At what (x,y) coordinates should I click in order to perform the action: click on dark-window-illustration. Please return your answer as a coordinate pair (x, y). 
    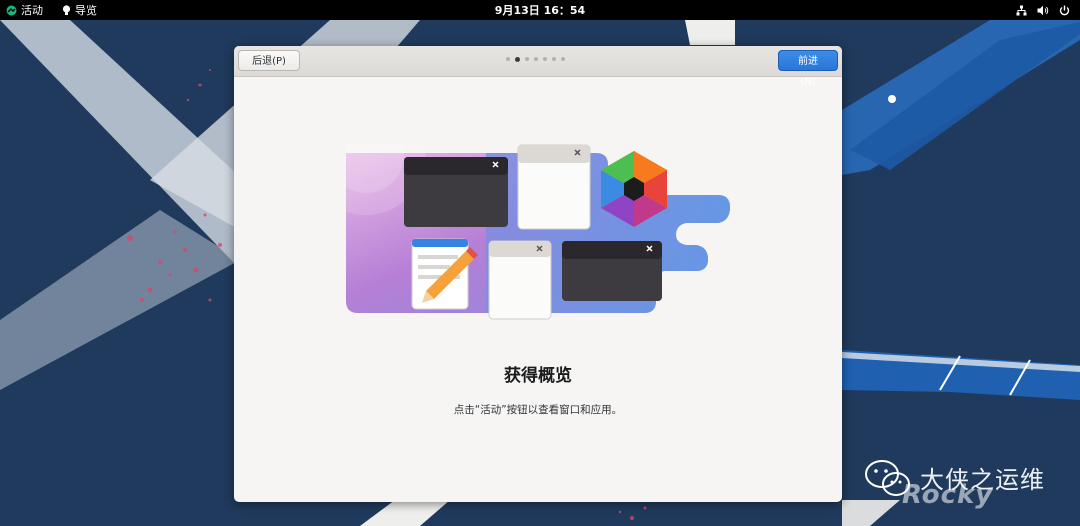
    Looking at the image, I should click on (456, 192).